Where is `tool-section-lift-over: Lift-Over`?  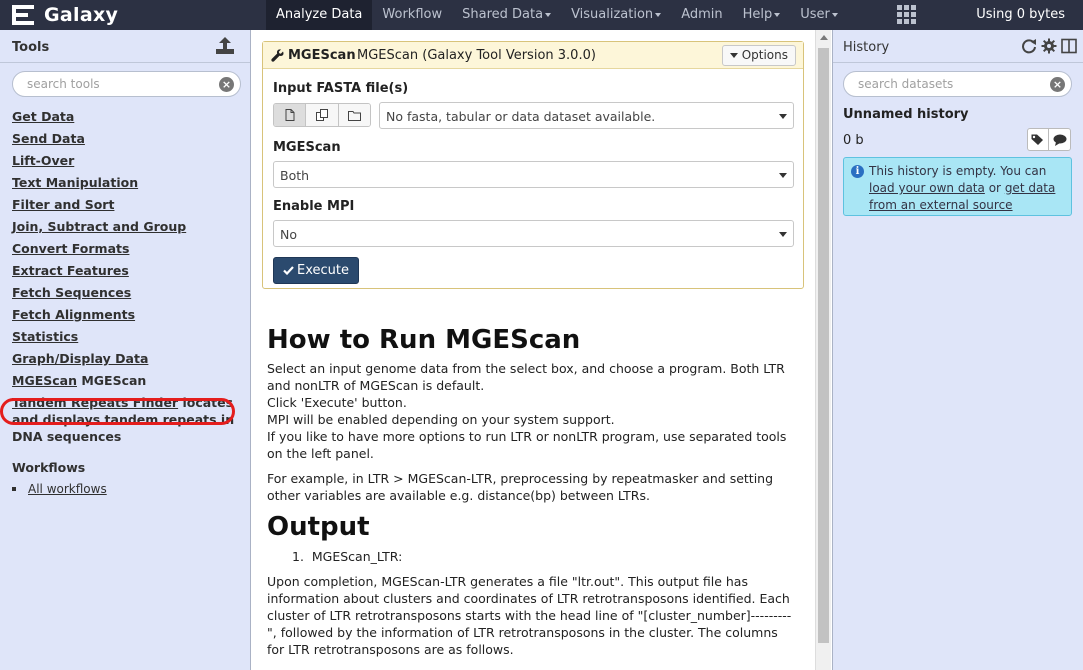 tool-section-lift-over: Lift-Over is located at coordinates (127, 161).